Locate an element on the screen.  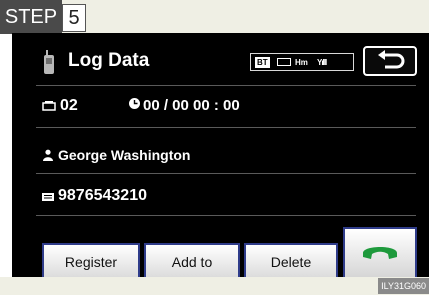
phone-number-icon is located at coordinates (48, 196).